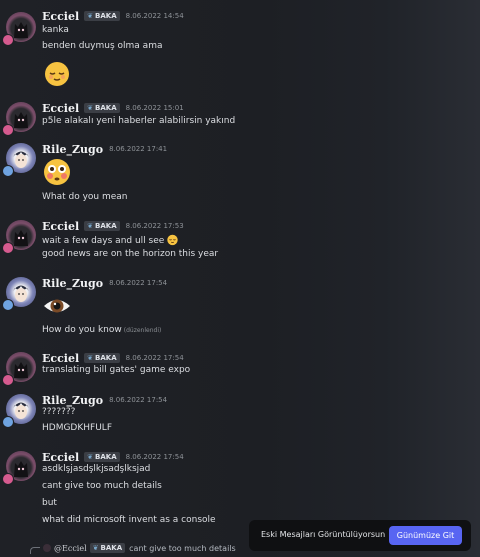 The height and width of the screenshot is (557, 480). Describe the element at coordinates (57, 172) in the screenshot. I see `flushed-face-emoji` at that location.